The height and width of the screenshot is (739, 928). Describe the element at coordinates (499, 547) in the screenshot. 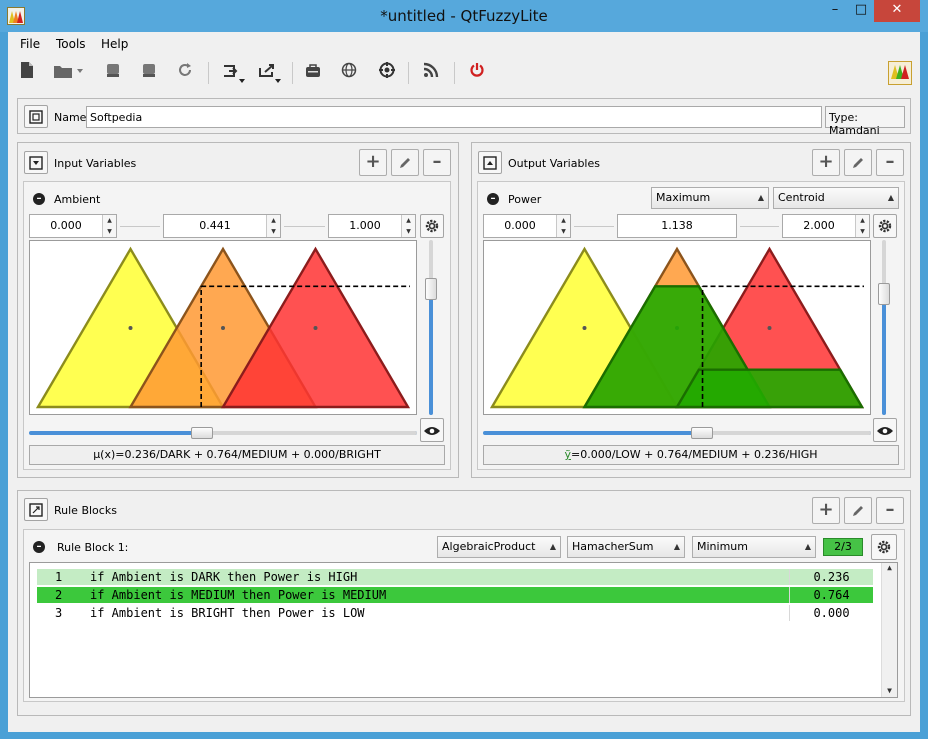

I see `conjunction-select: AlgebraicProduct ▲` at that location.